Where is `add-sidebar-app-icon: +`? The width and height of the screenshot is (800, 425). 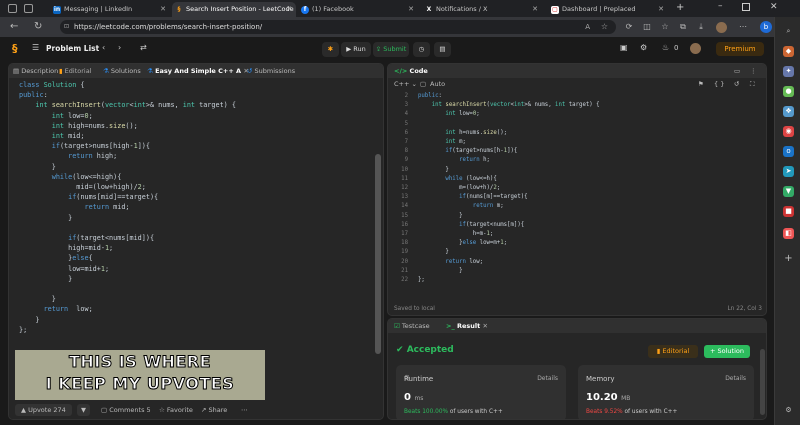
add-sidebar-app-icon: + is located at coordinates (788, 258).